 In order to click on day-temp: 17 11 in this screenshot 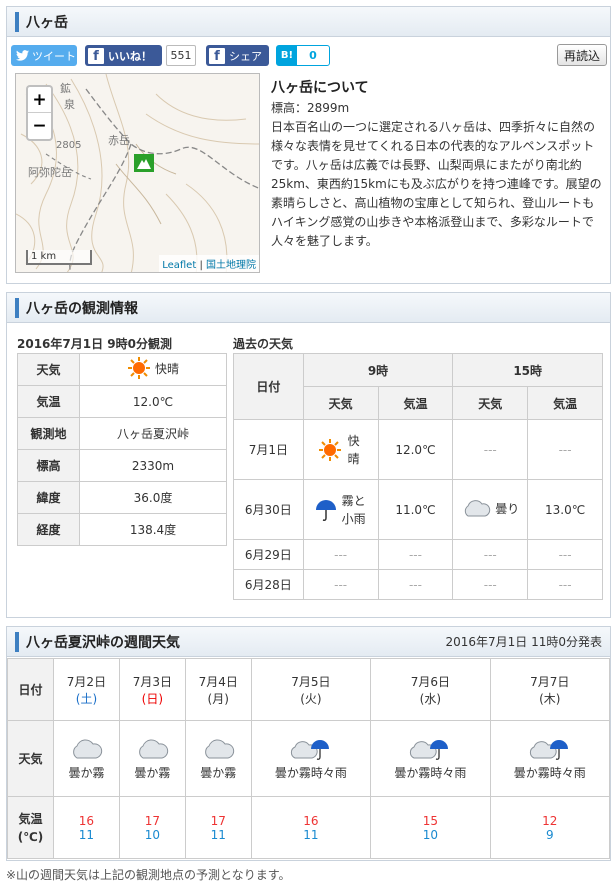, I will do `click(218, 827)`.